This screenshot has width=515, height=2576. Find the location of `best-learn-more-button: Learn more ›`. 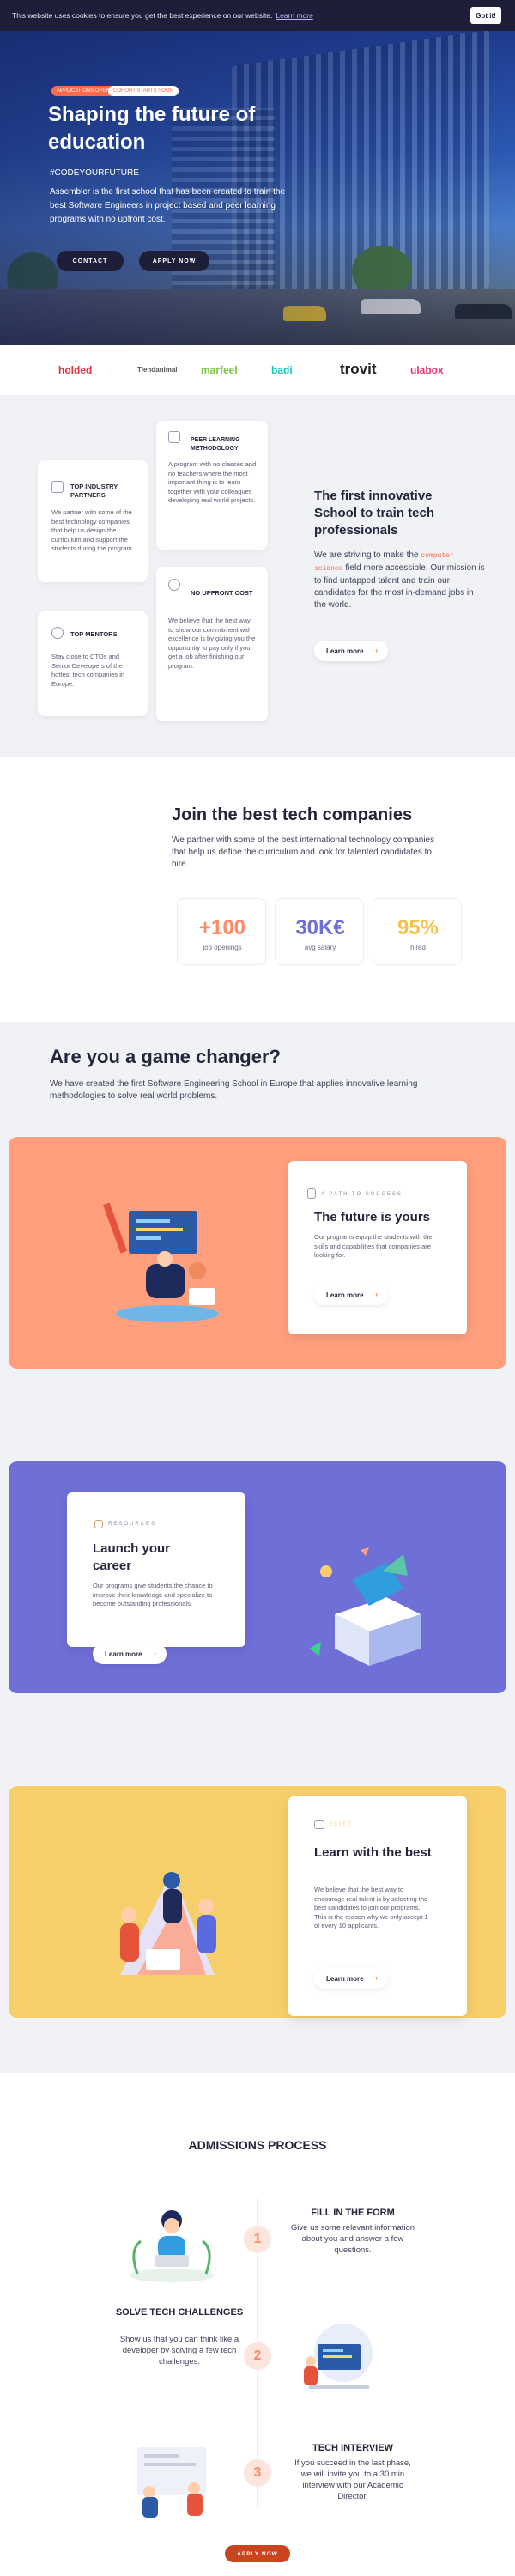

best-learn-more-button: Learn more › is located at coordinates (351, 1978).